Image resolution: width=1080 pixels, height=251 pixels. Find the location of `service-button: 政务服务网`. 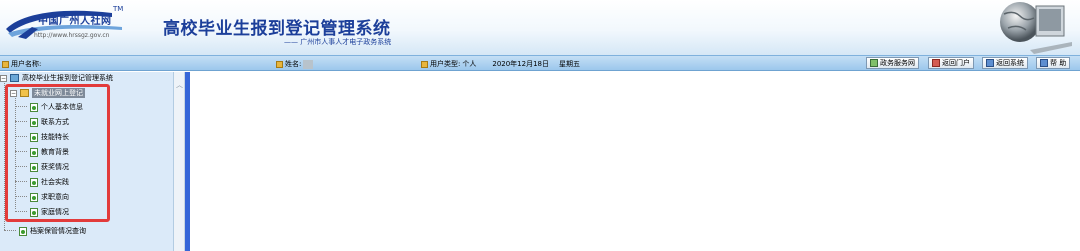

service-button: 政务服务网 is located at coordinates (892, 63).